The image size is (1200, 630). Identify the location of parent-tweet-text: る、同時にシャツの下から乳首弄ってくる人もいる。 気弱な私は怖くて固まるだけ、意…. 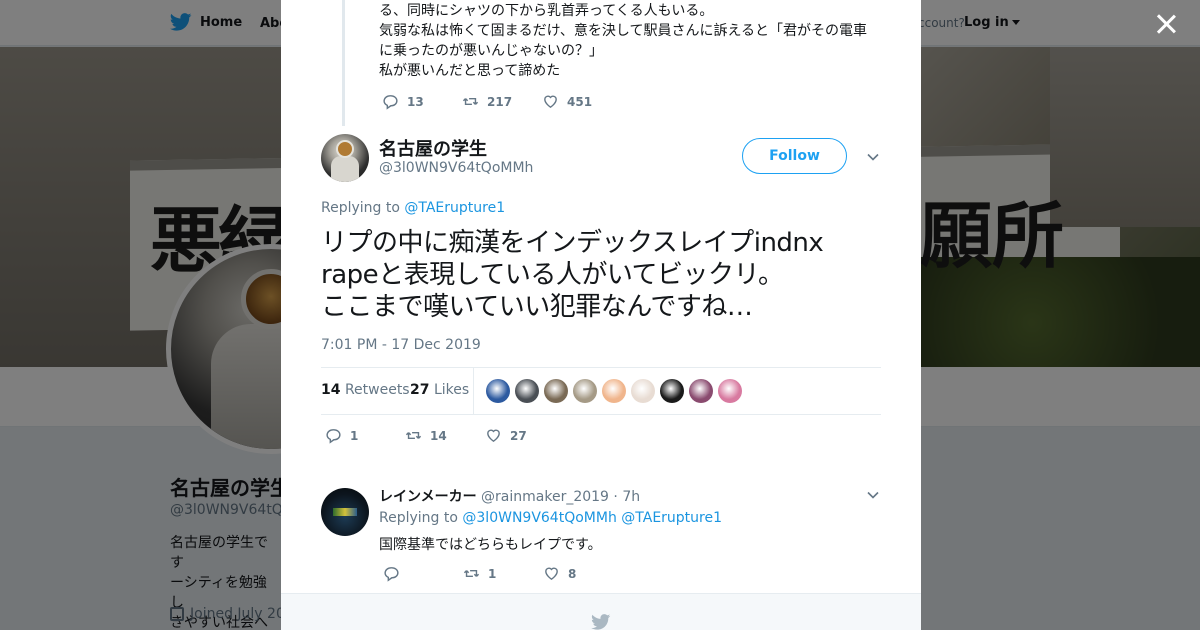
(629, 41).